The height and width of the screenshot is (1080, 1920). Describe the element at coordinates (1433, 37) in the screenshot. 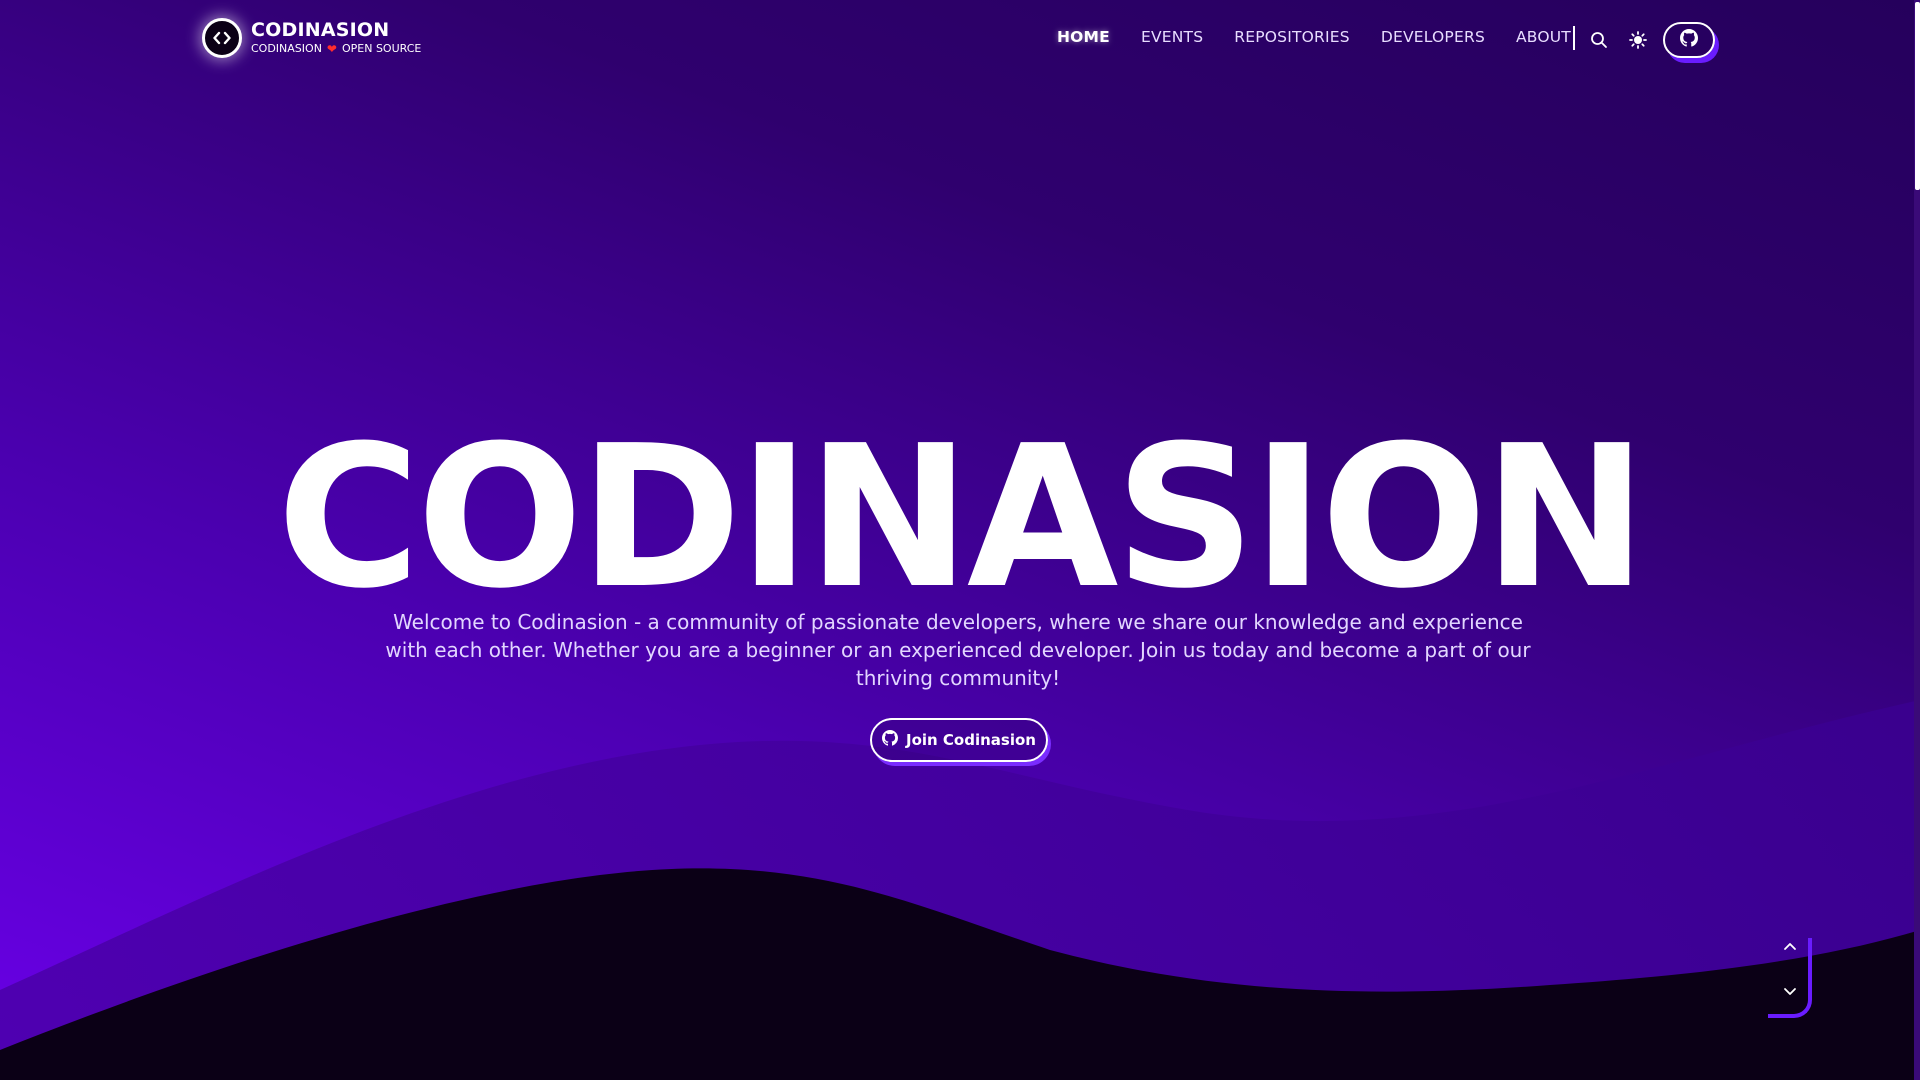

I see `nav-developers: DEVELOPERS` at that location.